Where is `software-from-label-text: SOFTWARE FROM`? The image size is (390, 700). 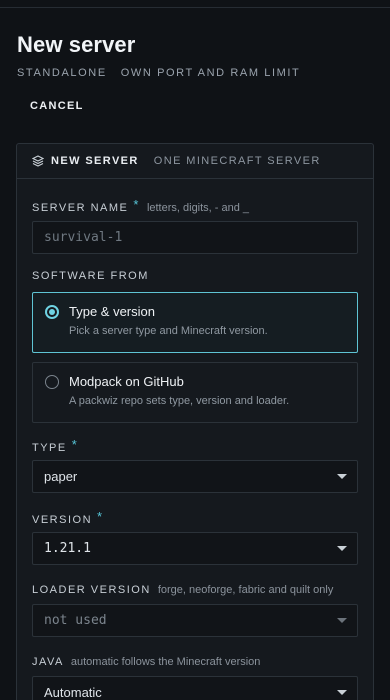 software-from-label-text: SOFTWARE FROM is located at coordinates (90, 276).